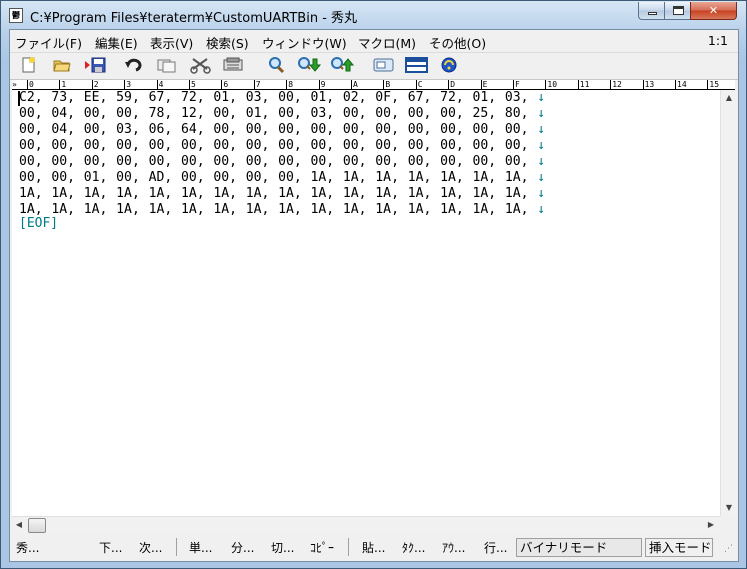 The height and width of the screenshot is (569, 747). I want to click on scroll-right-arrow-icon: ▶, so click(711, 525).